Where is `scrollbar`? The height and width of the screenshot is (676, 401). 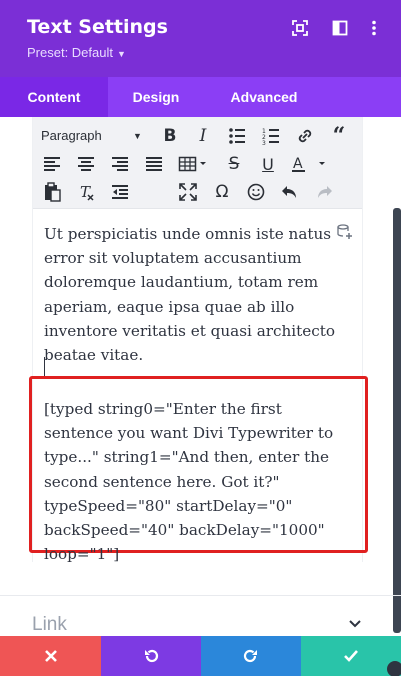
scrollbar is located at coordinates (397, 420).